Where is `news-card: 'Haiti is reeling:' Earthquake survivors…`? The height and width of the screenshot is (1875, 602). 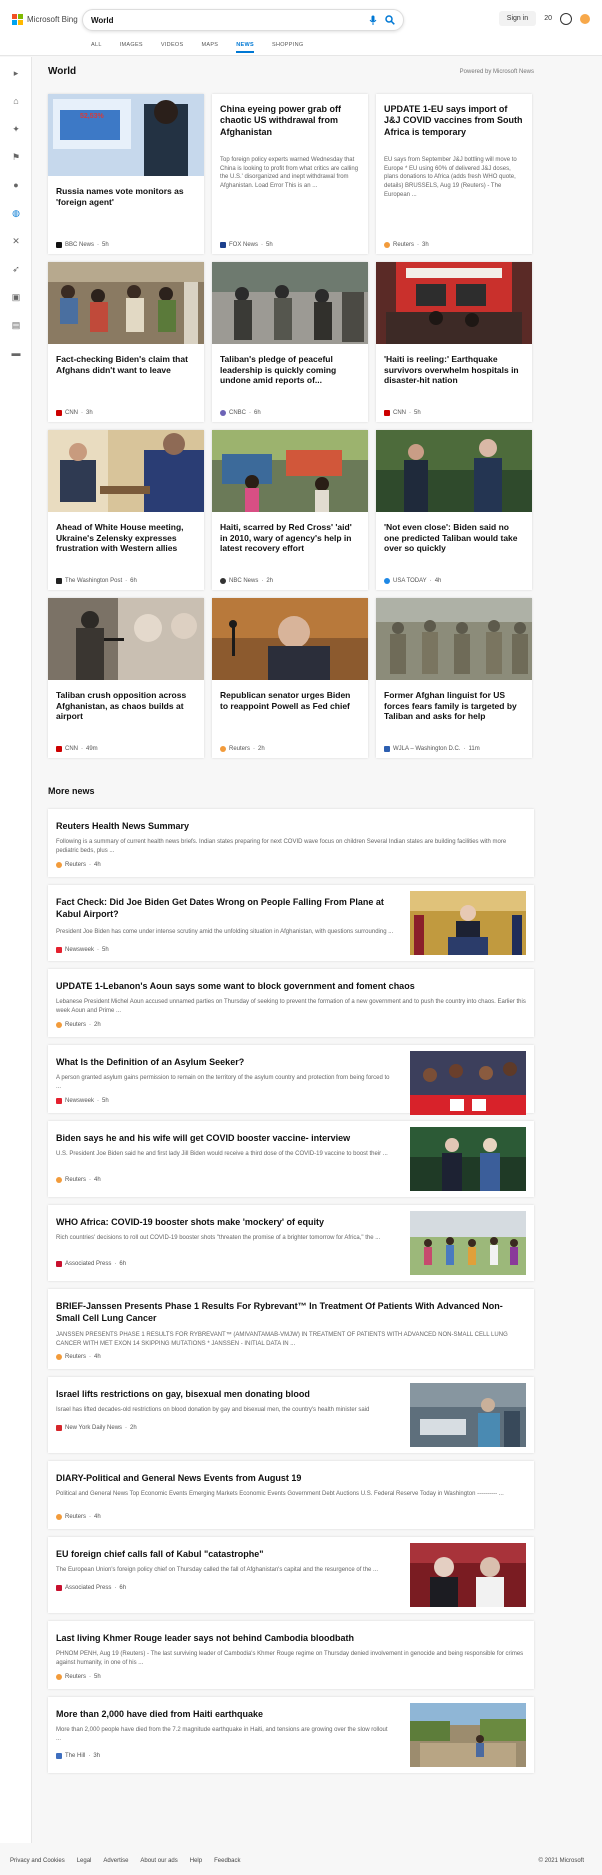 news-card: 'Haiti is reeling:' Earthquake survivors… is located at coordinates (454, 342).